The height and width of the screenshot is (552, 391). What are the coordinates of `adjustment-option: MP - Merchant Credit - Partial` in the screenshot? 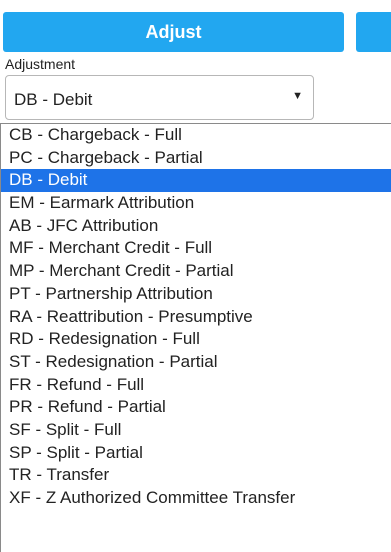 It's located at (196, 271).